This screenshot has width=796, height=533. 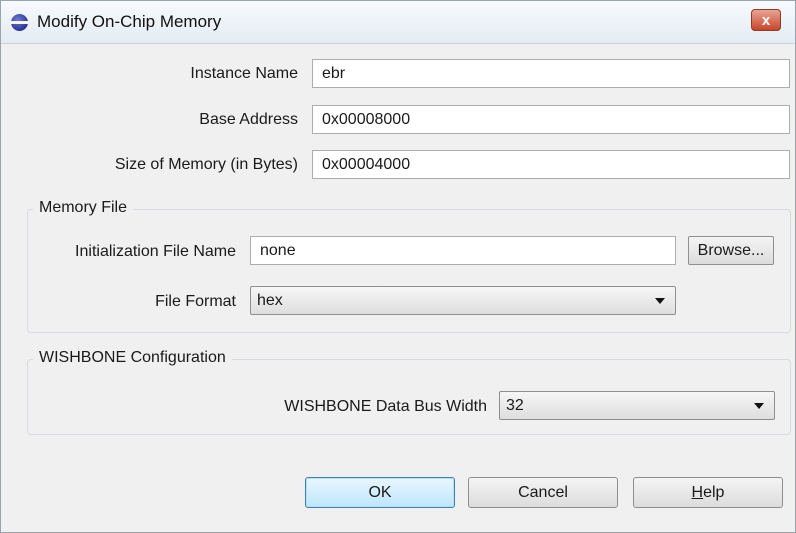 What do you see at coordinates (515, 405) in the screenshot?
I see `bus-width-value: 32` at bounding box center [515, 405].